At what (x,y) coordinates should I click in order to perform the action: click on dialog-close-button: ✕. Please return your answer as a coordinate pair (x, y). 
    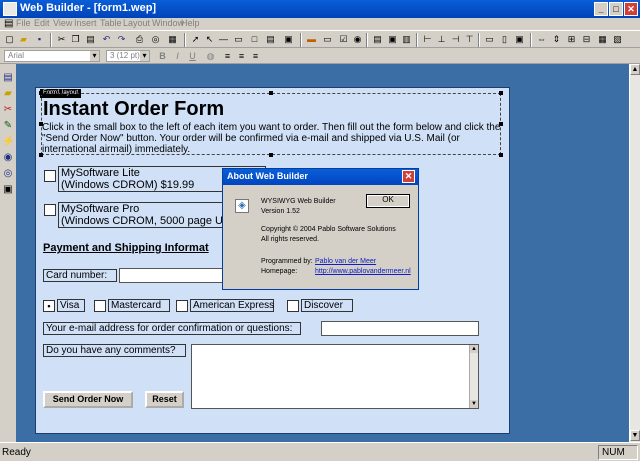
    Looking at the image, I should click on (408, 176).